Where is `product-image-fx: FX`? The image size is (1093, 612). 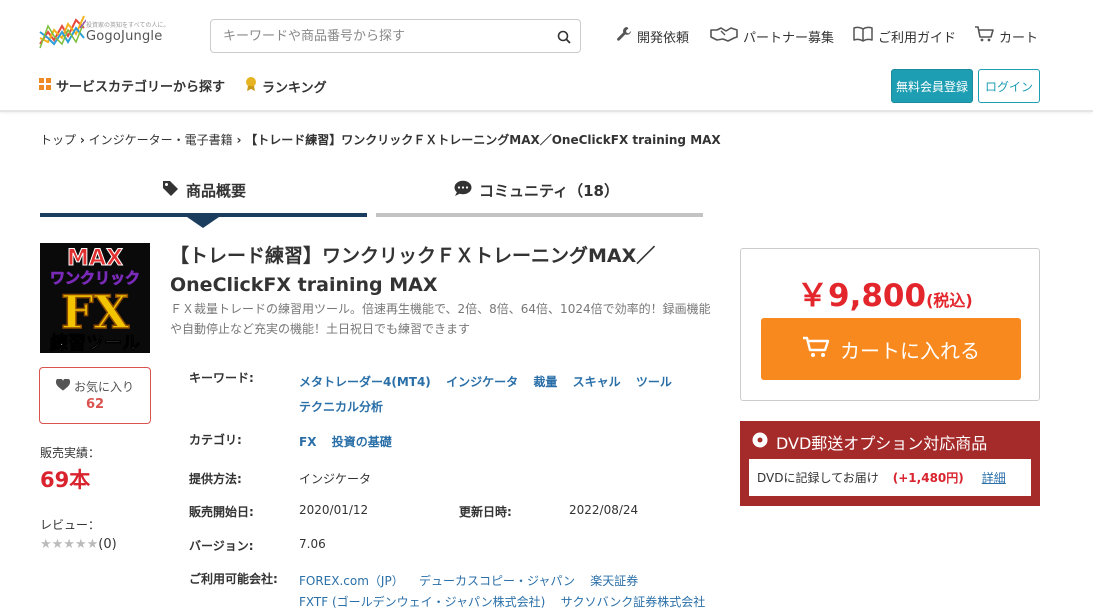 product-image-fx: FX is located at coordinates (95, 312).